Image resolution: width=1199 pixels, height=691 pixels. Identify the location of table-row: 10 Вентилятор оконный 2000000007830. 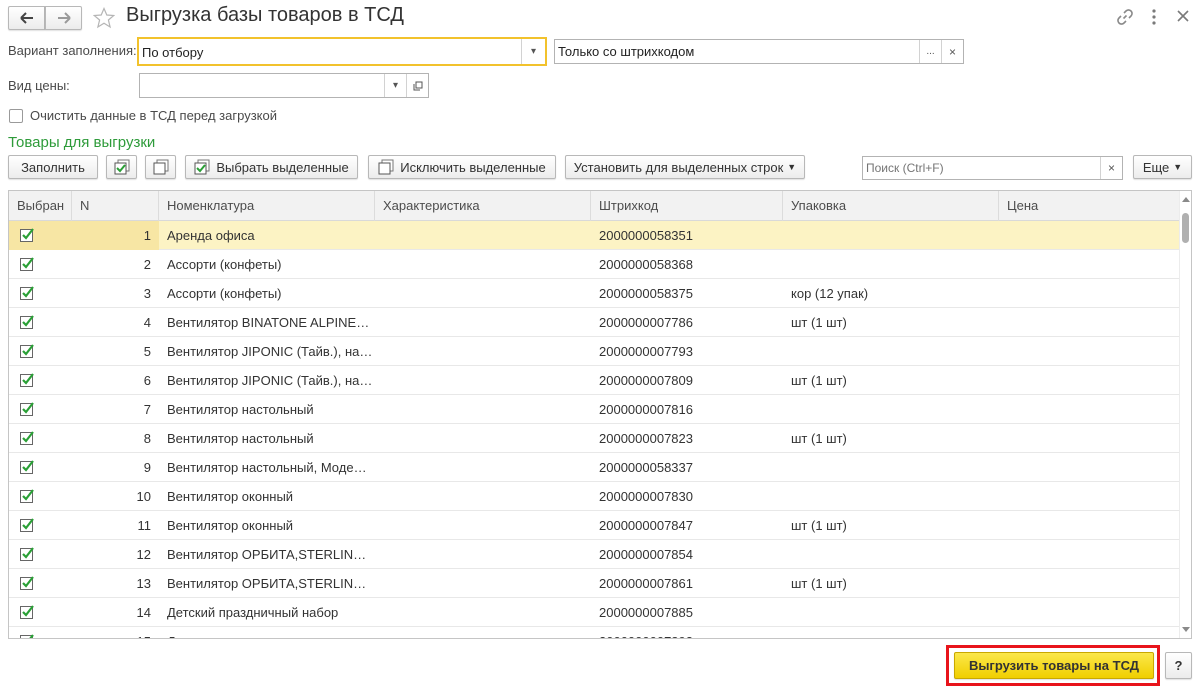
(594, 496).